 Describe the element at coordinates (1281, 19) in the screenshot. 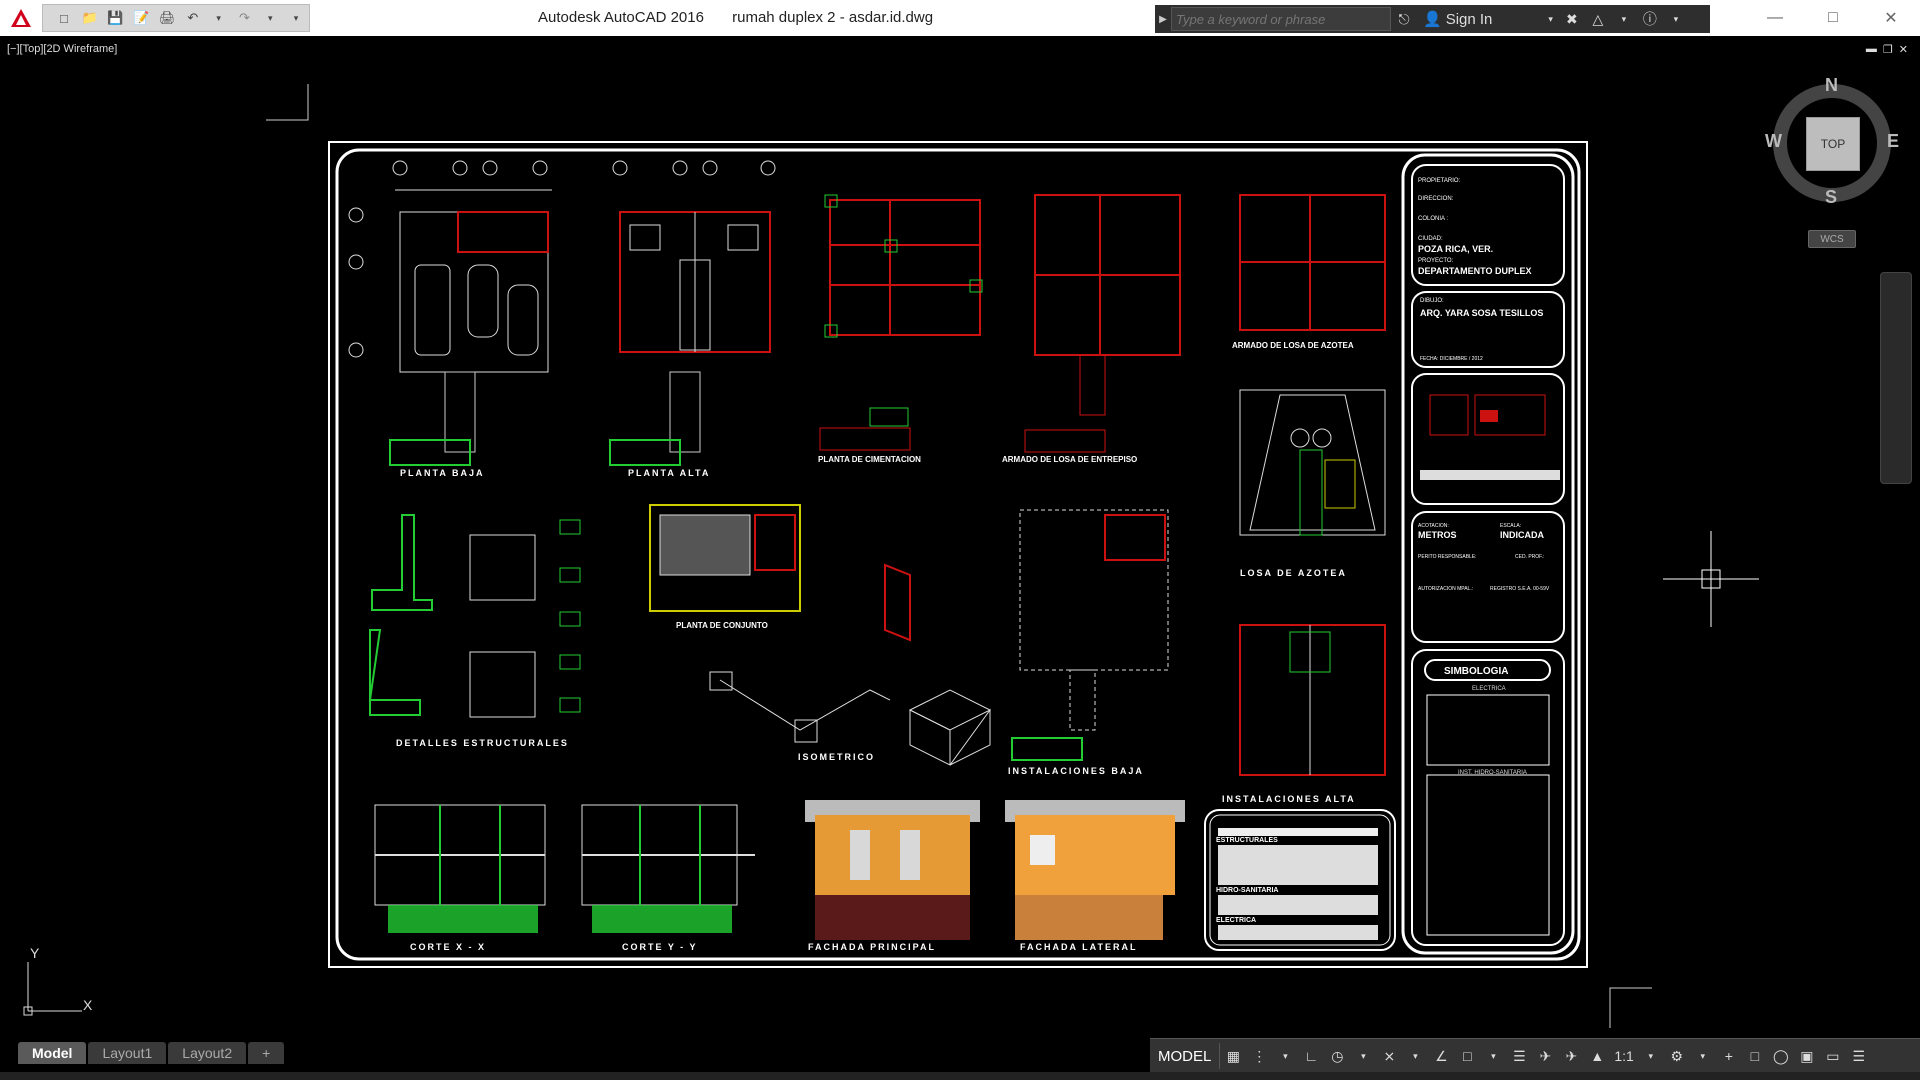

I see `search-input` at that location.